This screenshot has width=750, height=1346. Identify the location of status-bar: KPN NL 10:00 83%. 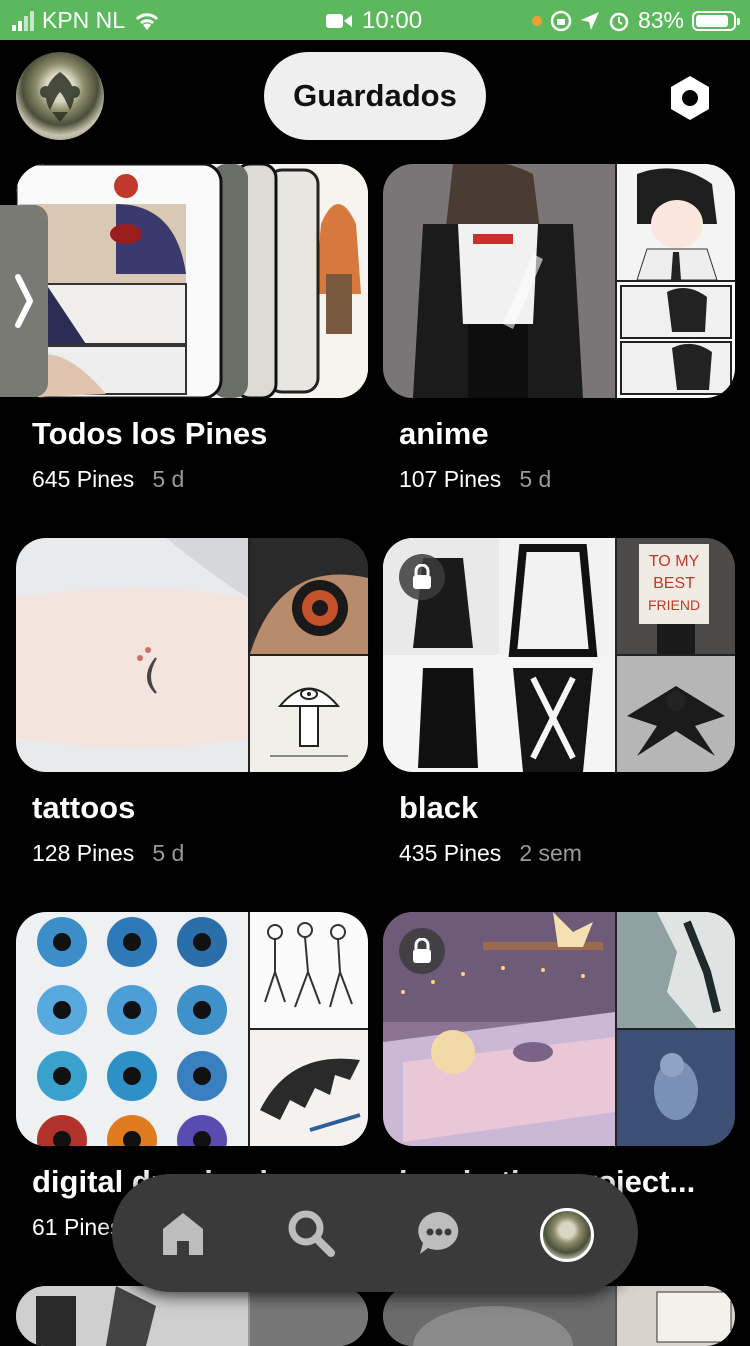
(375, 20).